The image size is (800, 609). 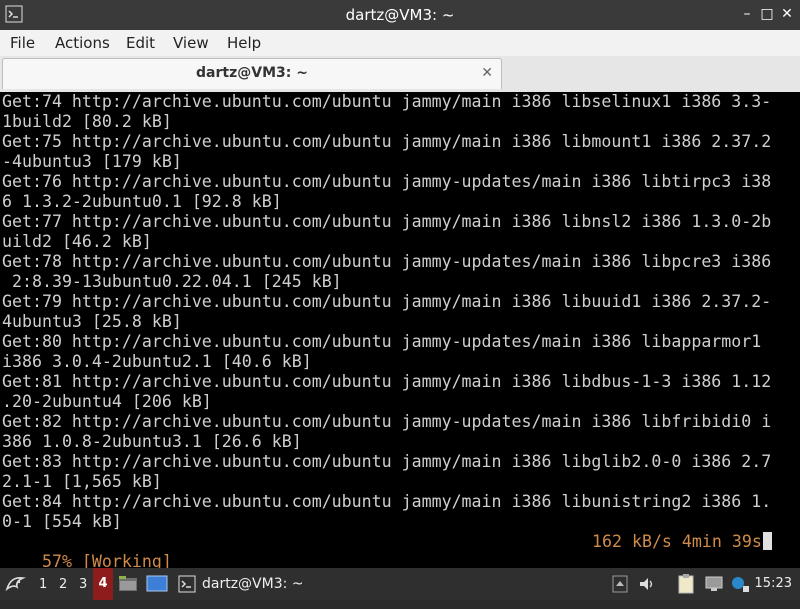 I want to click on file-manager-icon, so click(x=128, y=584).